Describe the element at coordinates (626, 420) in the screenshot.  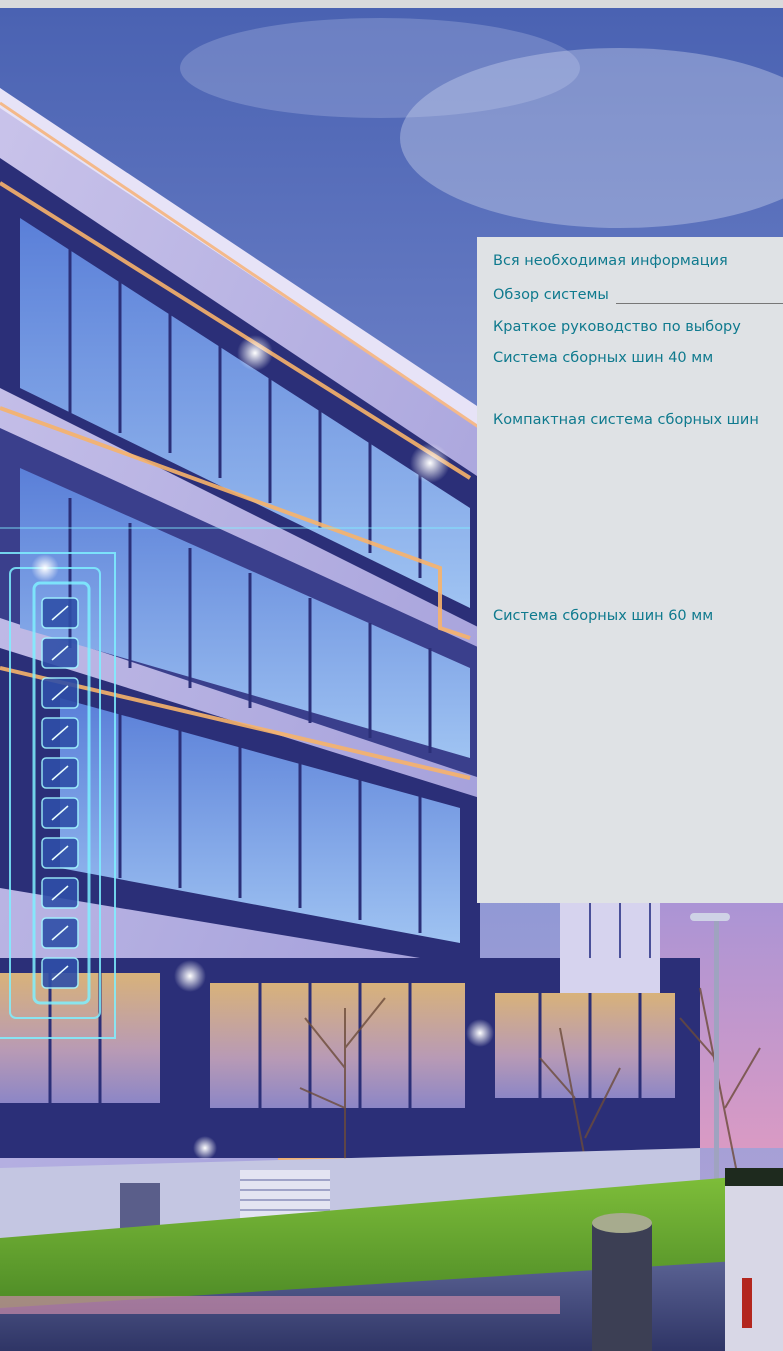
I see `toc-item-compact-busbar: Компактная система сборных шин` at that location.